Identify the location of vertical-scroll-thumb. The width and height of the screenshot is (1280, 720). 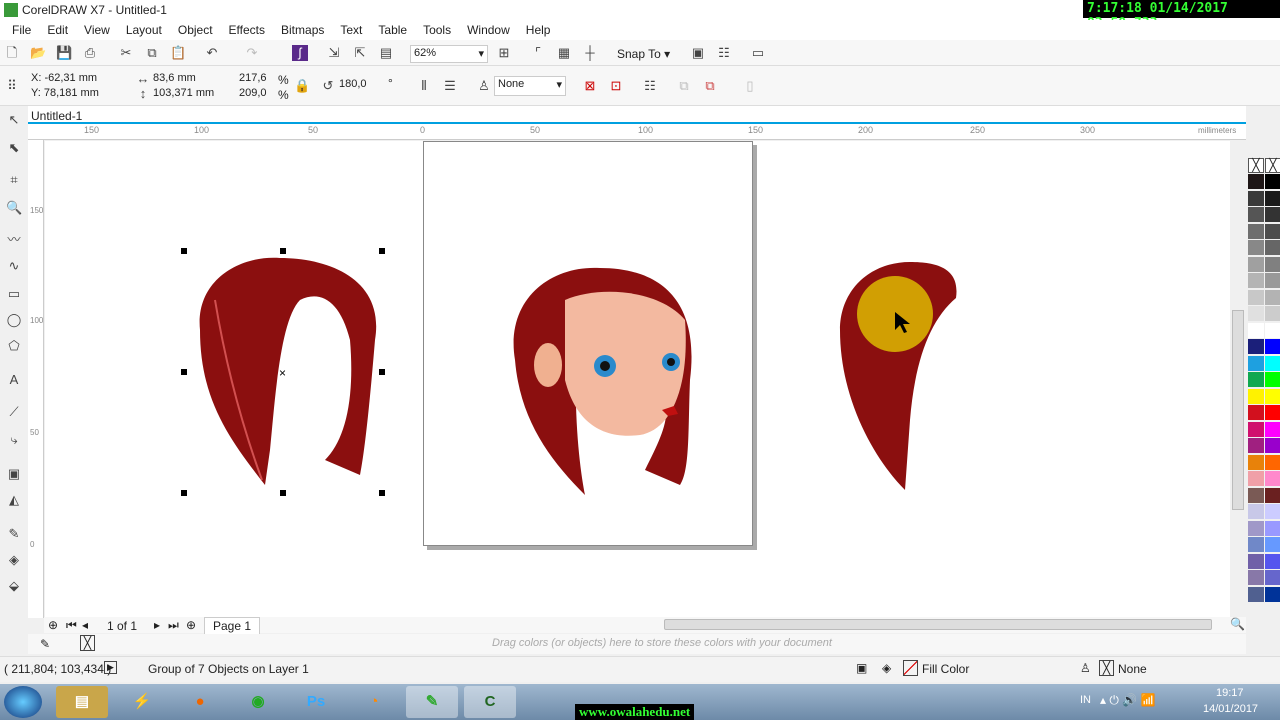
(1238, 410).